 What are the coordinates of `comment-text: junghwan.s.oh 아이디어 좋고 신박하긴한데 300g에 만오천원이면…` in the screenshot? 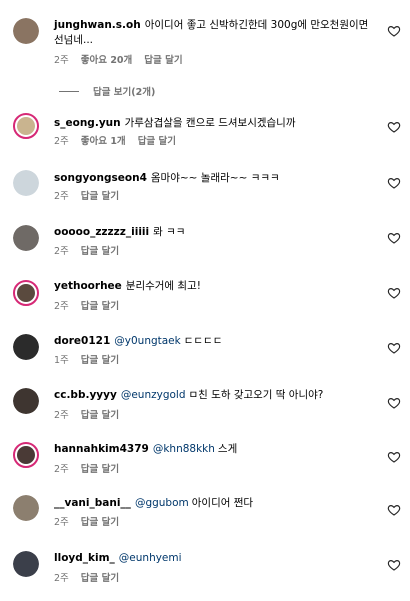 It's located at (213, 33).